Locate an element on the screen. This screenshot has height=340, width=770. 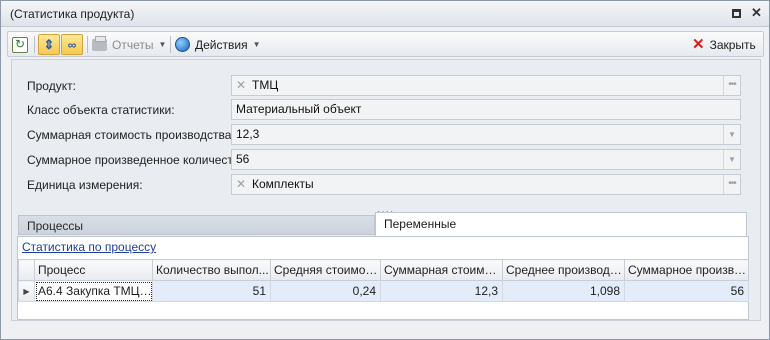
table-cell: 51 is located at coordinates (211, 291).